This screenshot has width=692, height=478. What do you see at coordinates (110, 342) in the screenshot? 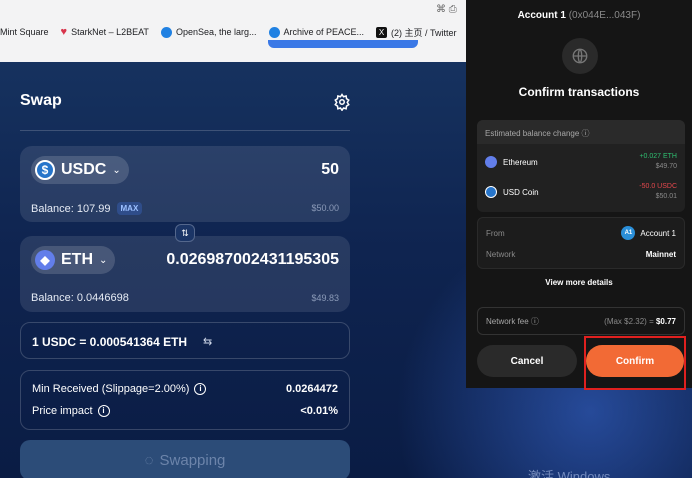
I see `exchange-rate: 1 USDC = 0.000541364 ETH` at bounding box center [110, 342].